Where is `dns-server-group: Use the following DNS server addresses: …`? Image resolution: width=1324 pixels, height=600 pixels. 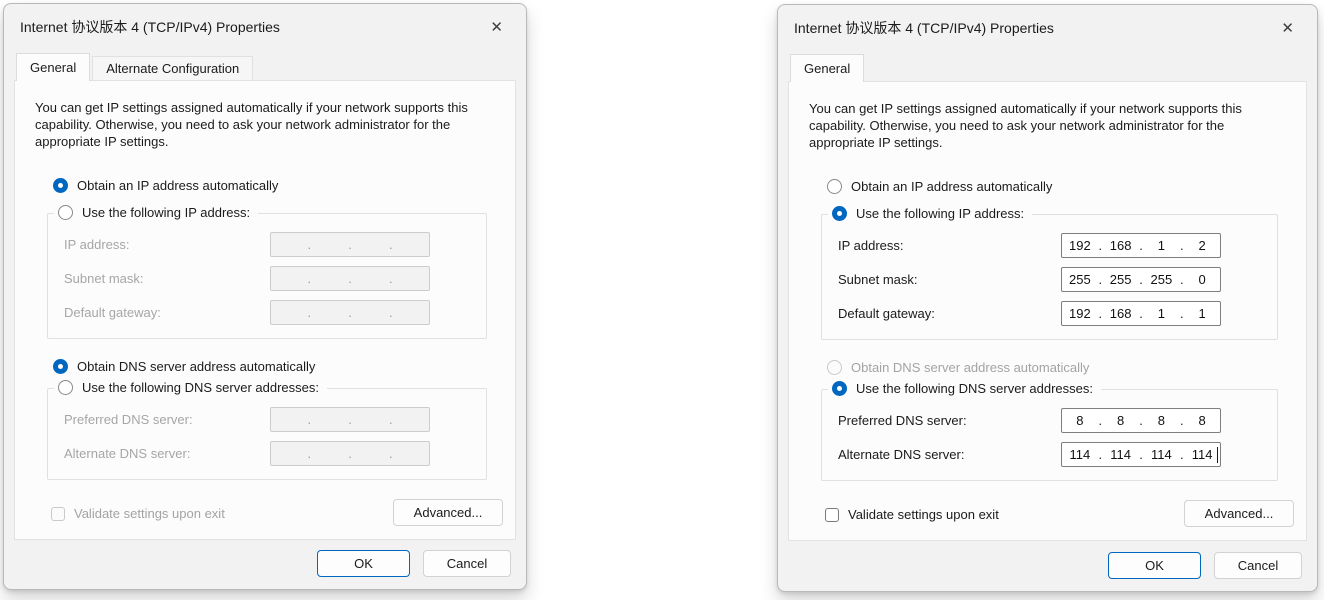 dns-server-group: Use the following DNS server addresses: … is located at coordinates (1049, 431).